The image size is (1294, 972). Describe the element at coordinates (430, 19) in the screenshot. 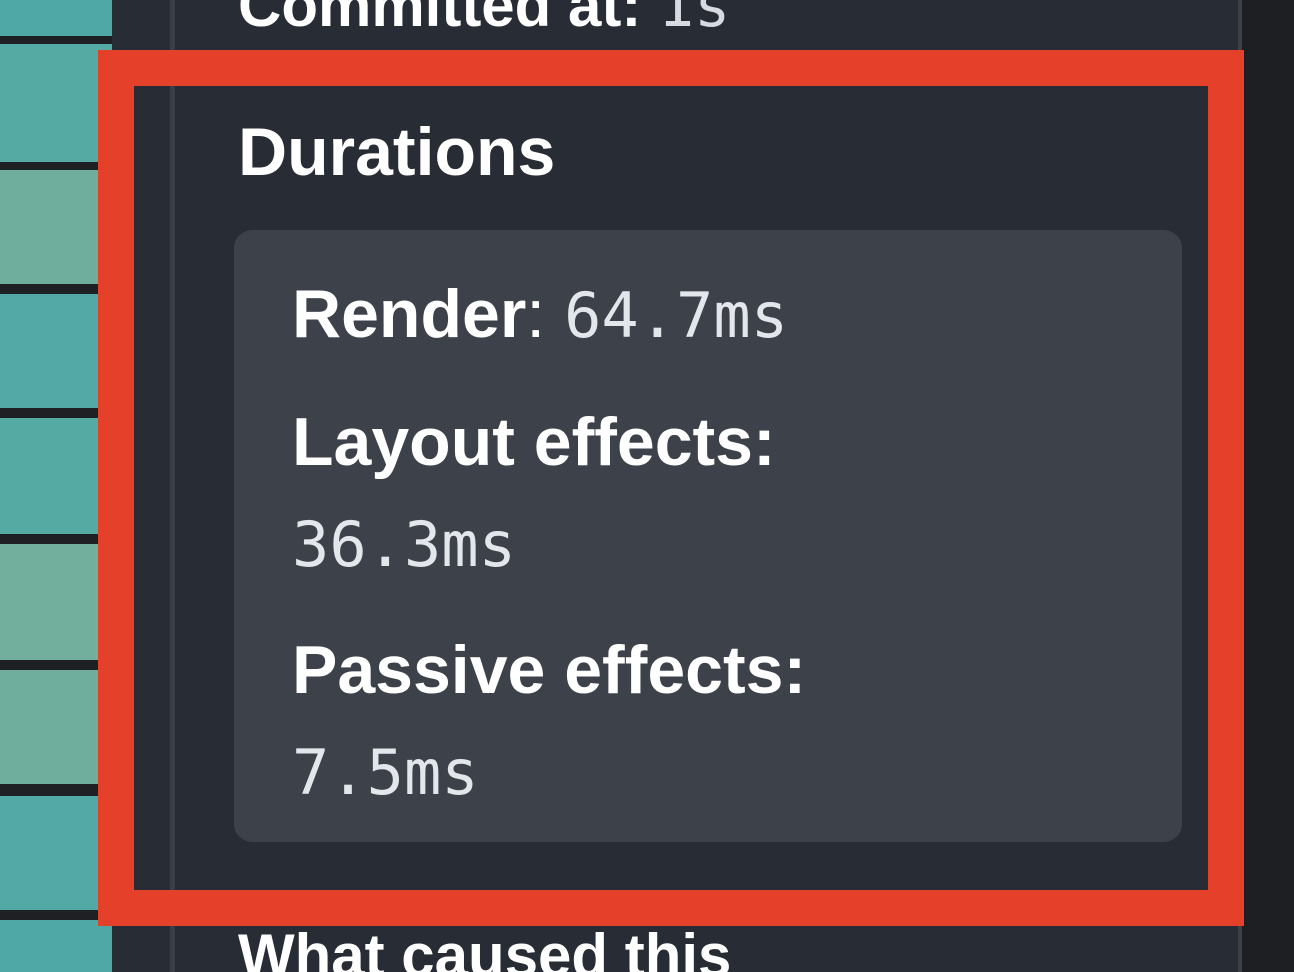

I see `committed-at-label: Committed at` at that location.